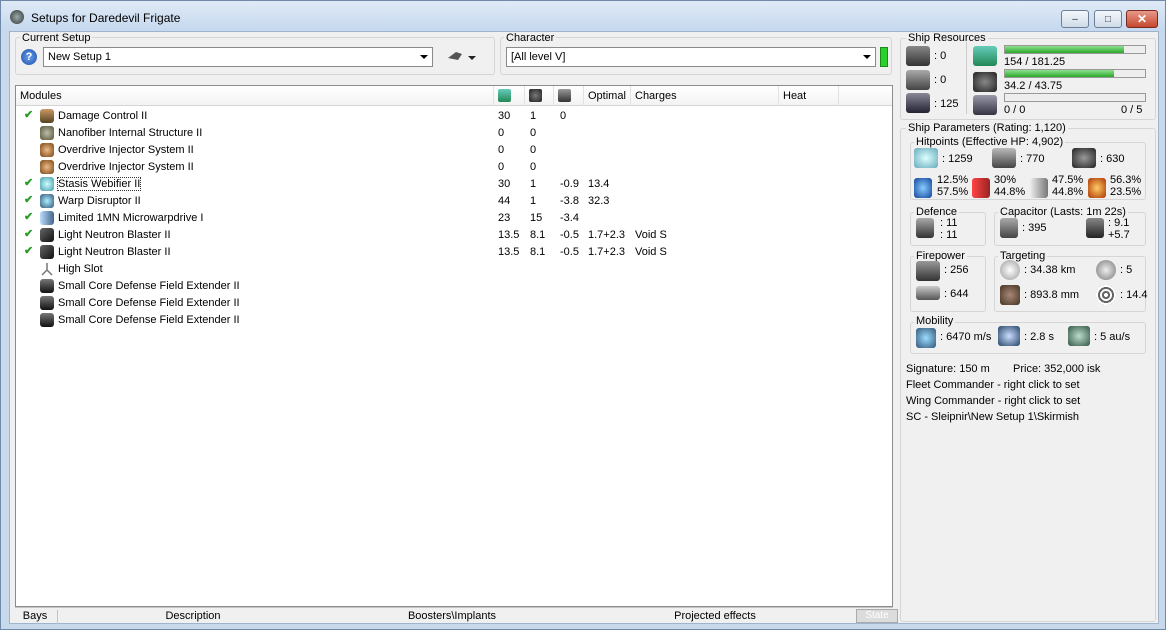  Describe the element at coordinates (99, 201) in the screenshot. I see `module-name: Warp Disruptor II` at that location.